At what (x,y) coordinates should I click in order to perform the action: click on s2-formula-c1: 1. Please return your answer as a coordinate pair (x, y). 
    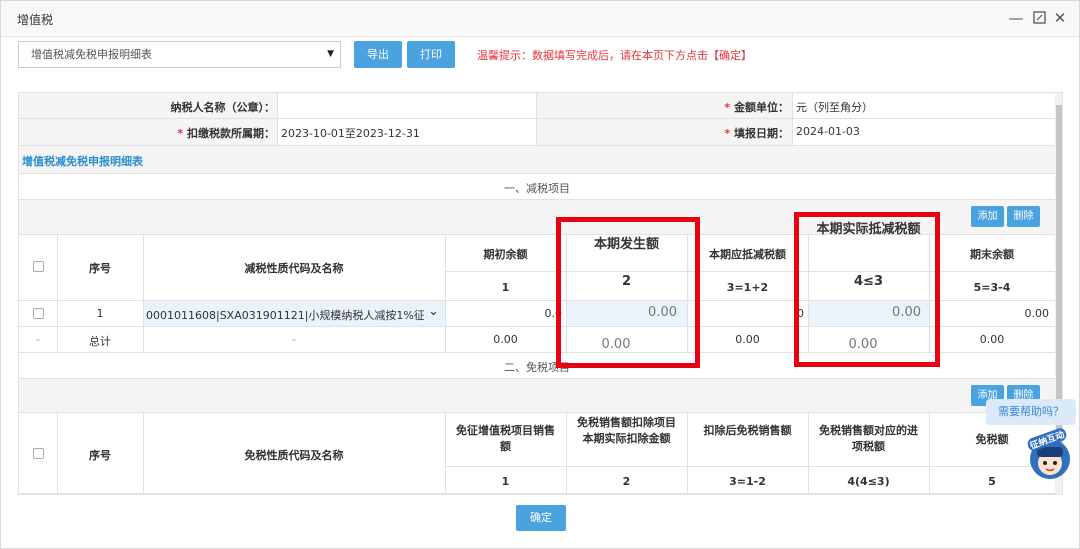
    Looking at the image, I should click on (505, 481).